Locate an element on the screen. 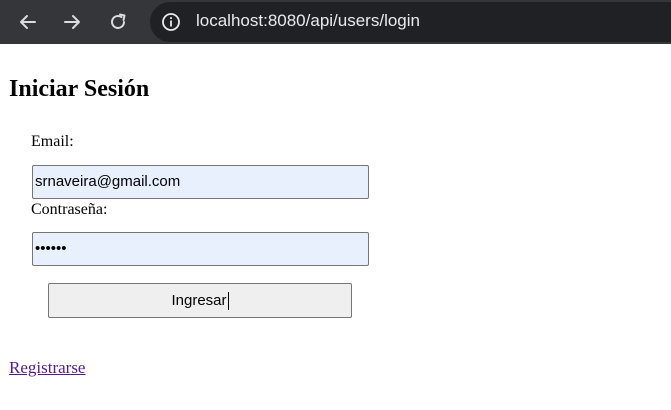 The image size is (671, 410). submit-button: Ingresar is located at coordinates (200, 300).